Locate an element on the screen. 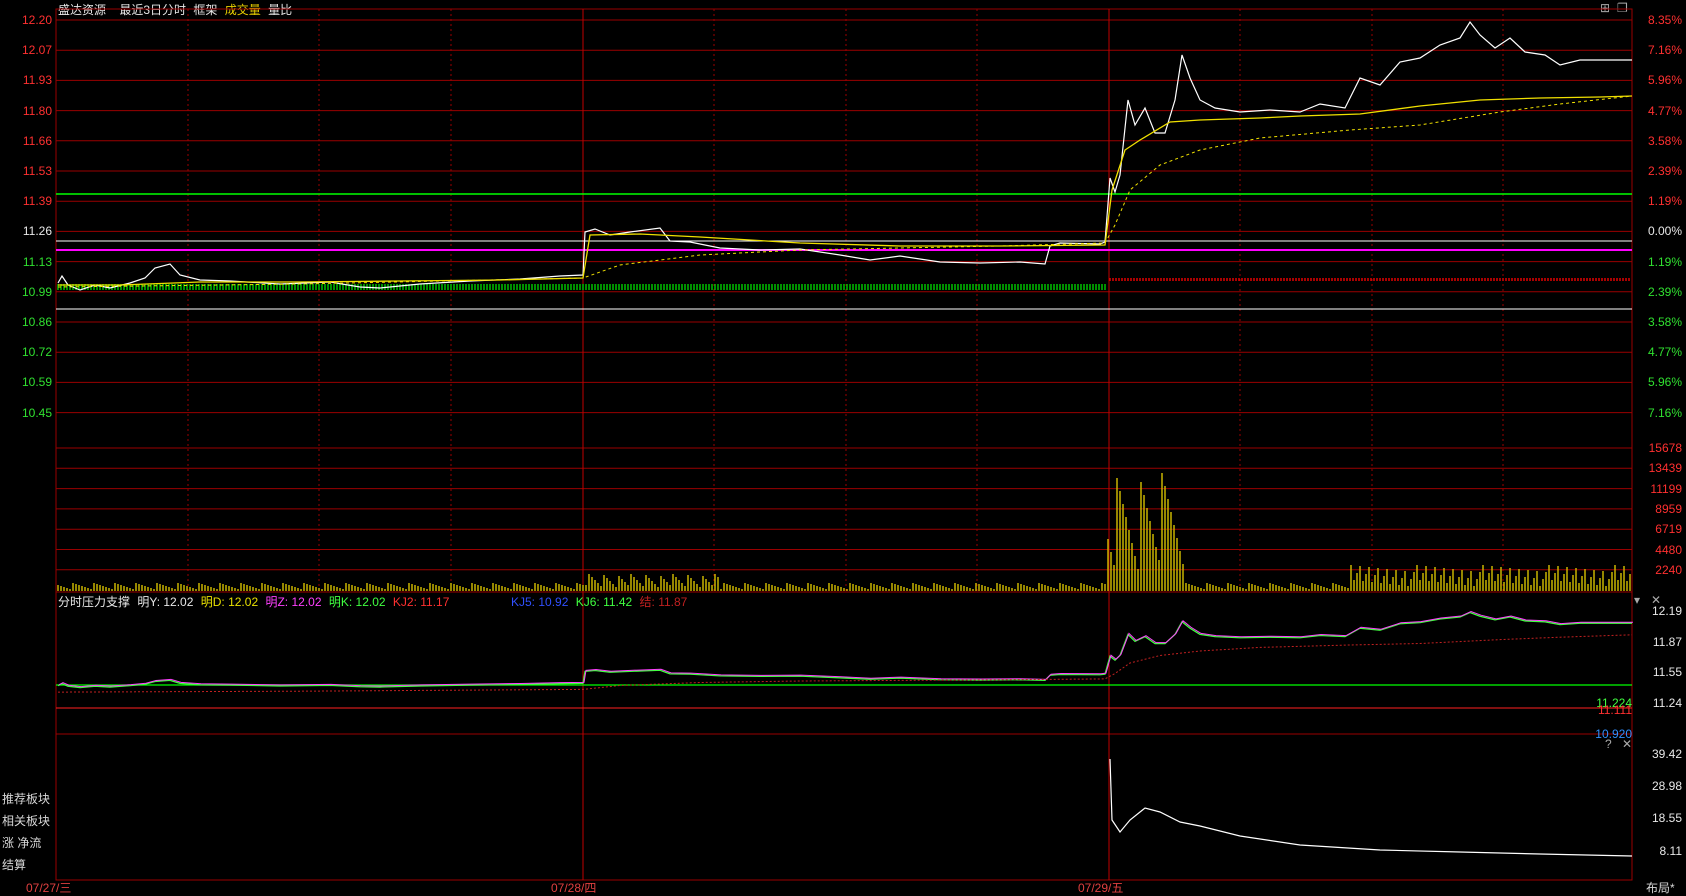  right-percent-tick-12: 5.96% is located at coordinates (1664, 382).